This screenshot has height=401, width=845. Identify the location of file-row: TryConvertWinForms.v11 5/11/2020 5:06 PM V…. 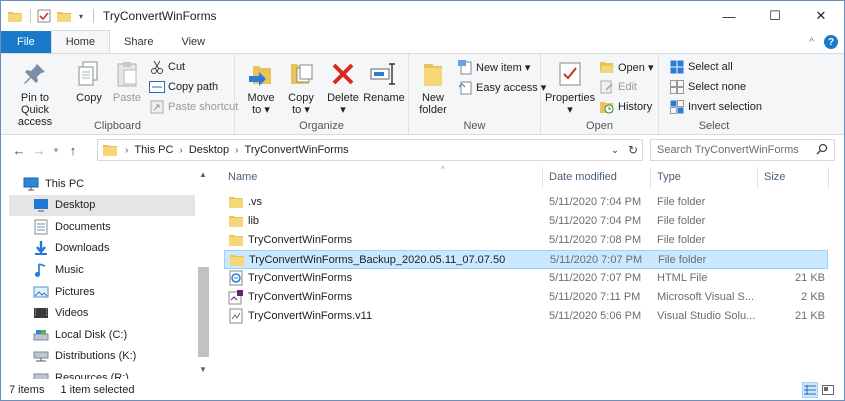
(526, 316).